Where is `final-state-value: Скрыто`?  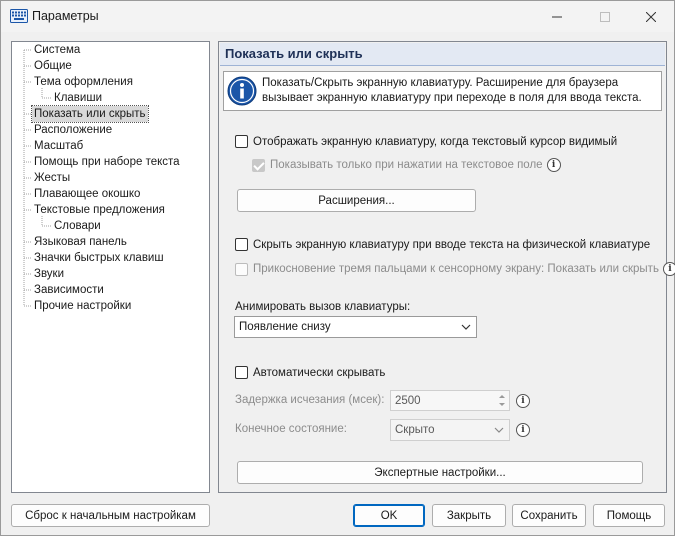
final-state-value: Скрыто is located at coordinates (415, 430).